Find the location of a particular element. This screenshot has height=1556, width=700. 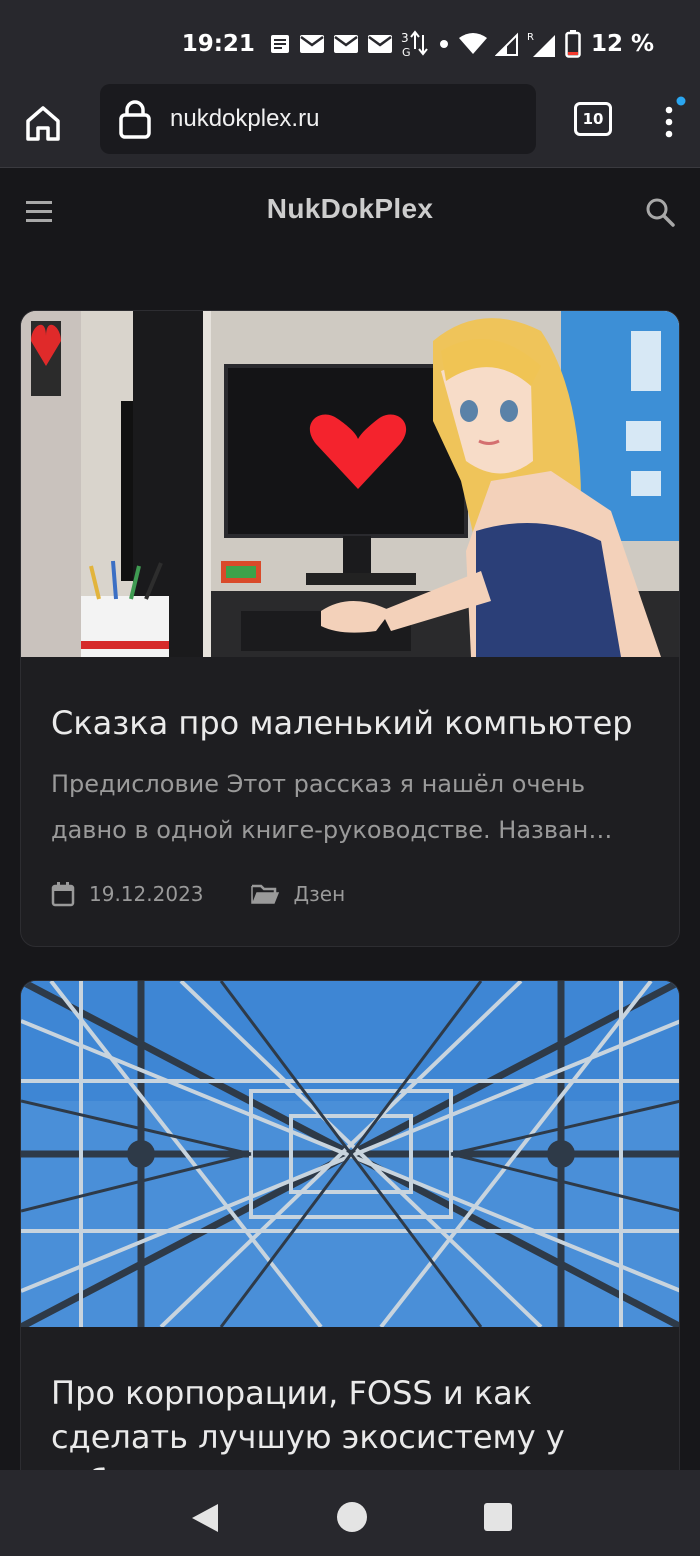

browser-menu-button is located at coordinates (669, 121).